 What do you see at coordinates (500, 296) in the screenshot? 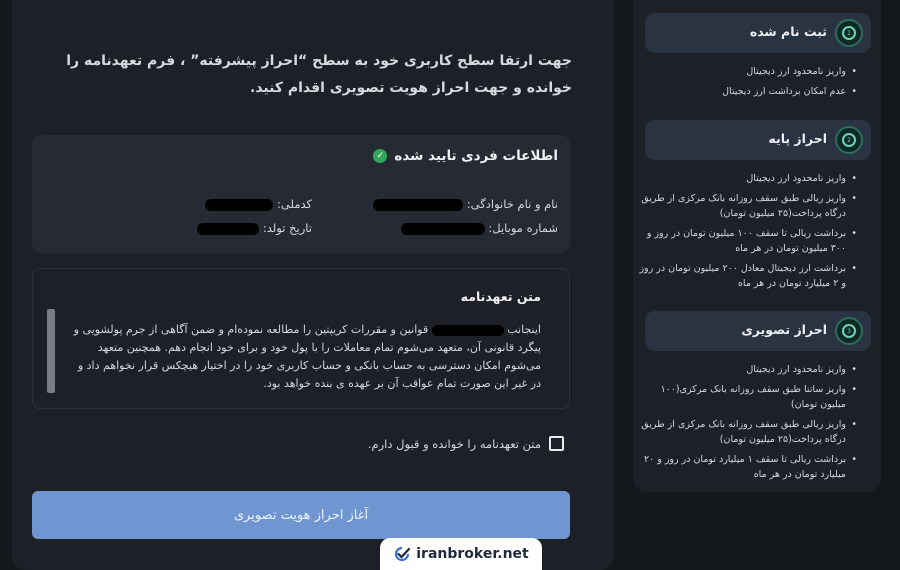
I see `terms-title: متن تعهدنامه` at bounding box center [500, 296].